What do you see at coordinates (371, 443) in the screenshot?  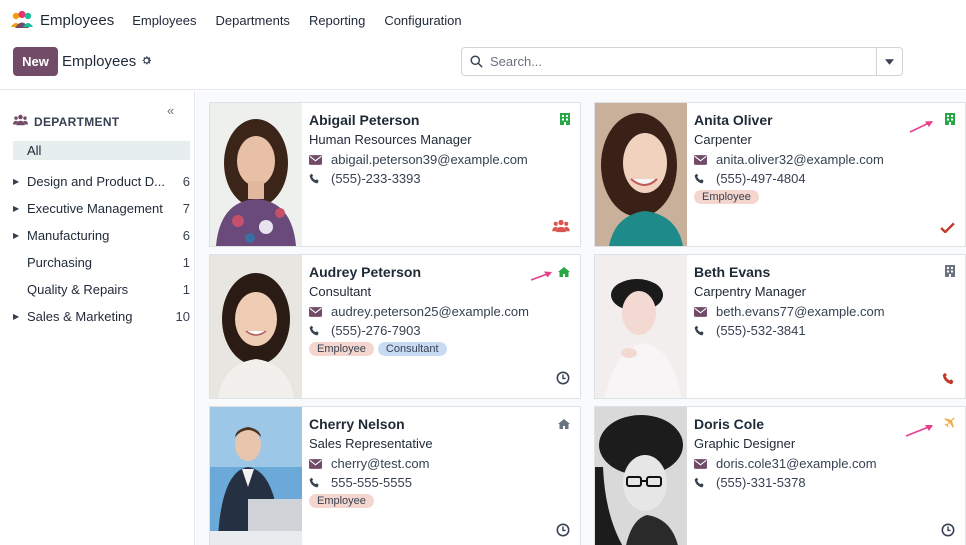 I see `employee-job-title: Sales Representative` at bounding box center [371, 443].